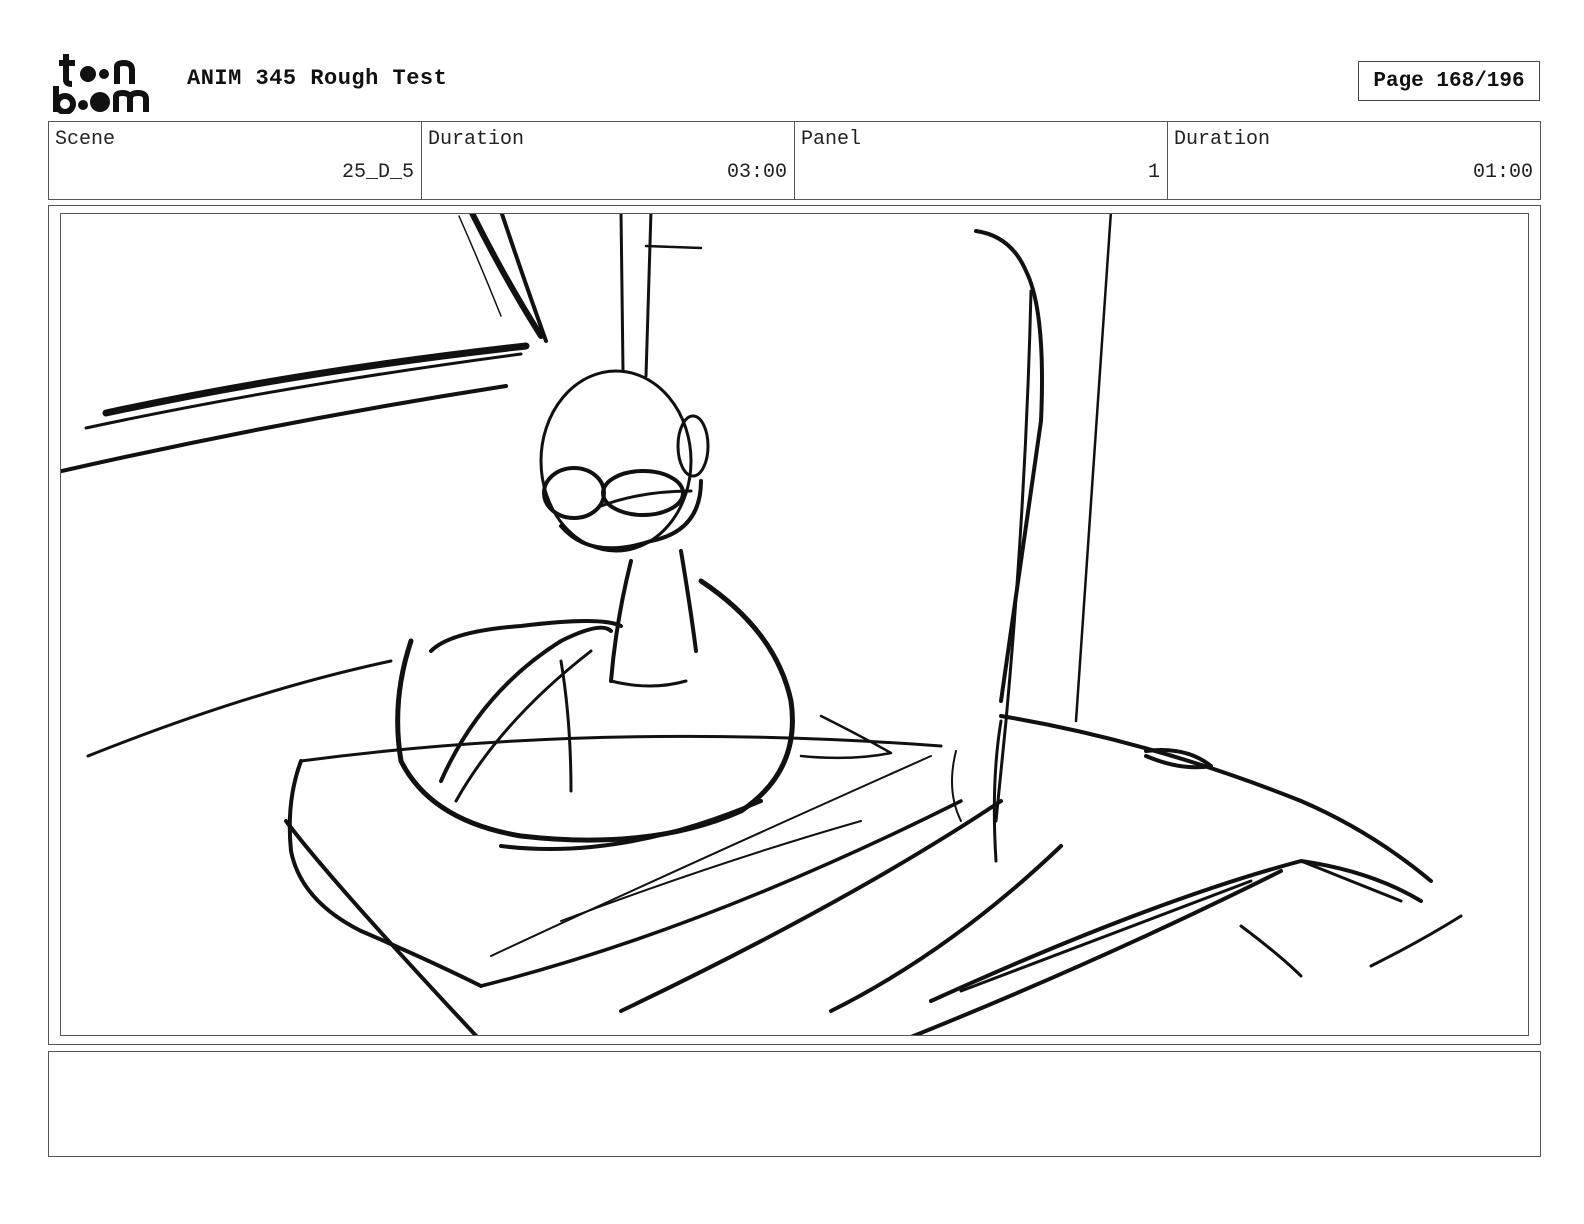 The image size is (1584, 1224). Describe the element at coordinates (608, 160) in the screenshot. I see `scene-duration-cell: Duration 03:00` at that location.